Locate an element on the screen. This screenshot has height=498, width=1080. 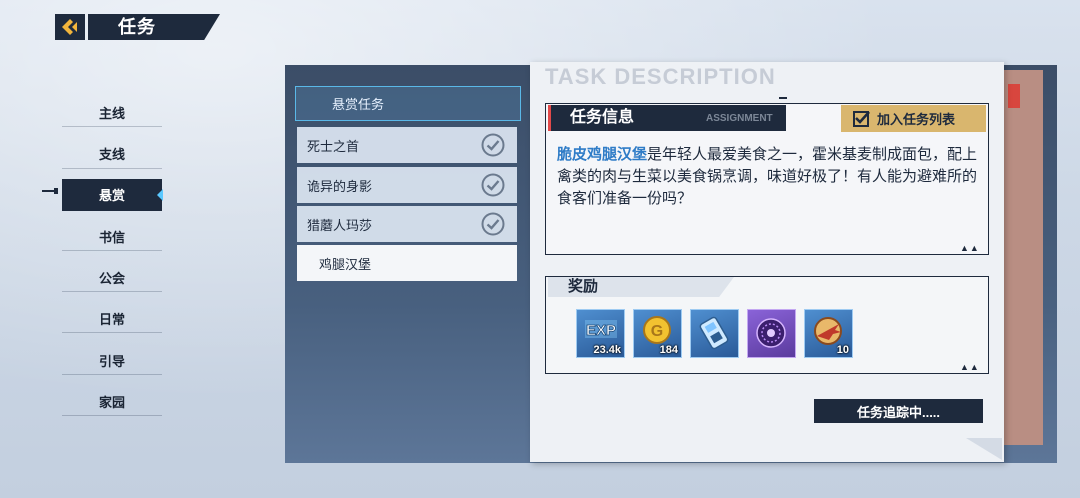
task-list-header: 悬赏任务 is located at coordinates (408, 103).